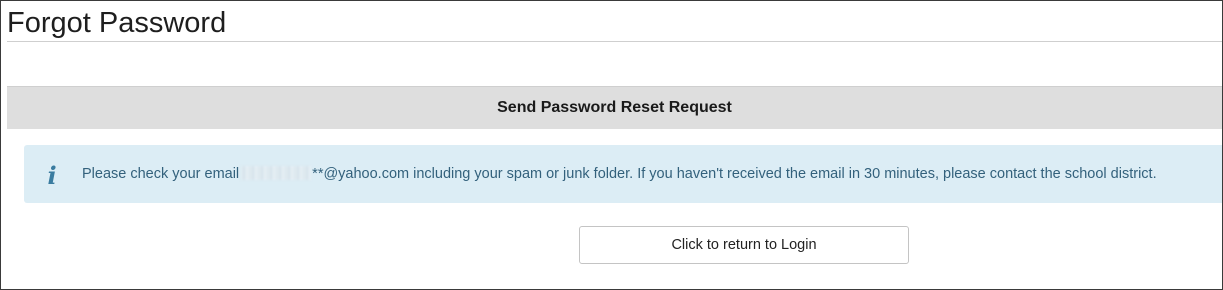 The image size is (1223, 290). I want to click on info-icon: i, so click(52, 175).